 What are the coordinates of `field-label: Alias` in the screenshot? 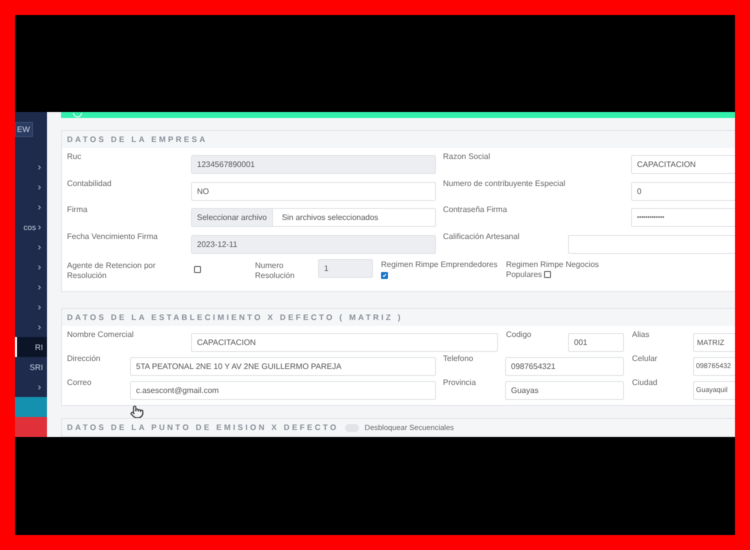 It's located at (641, 334).